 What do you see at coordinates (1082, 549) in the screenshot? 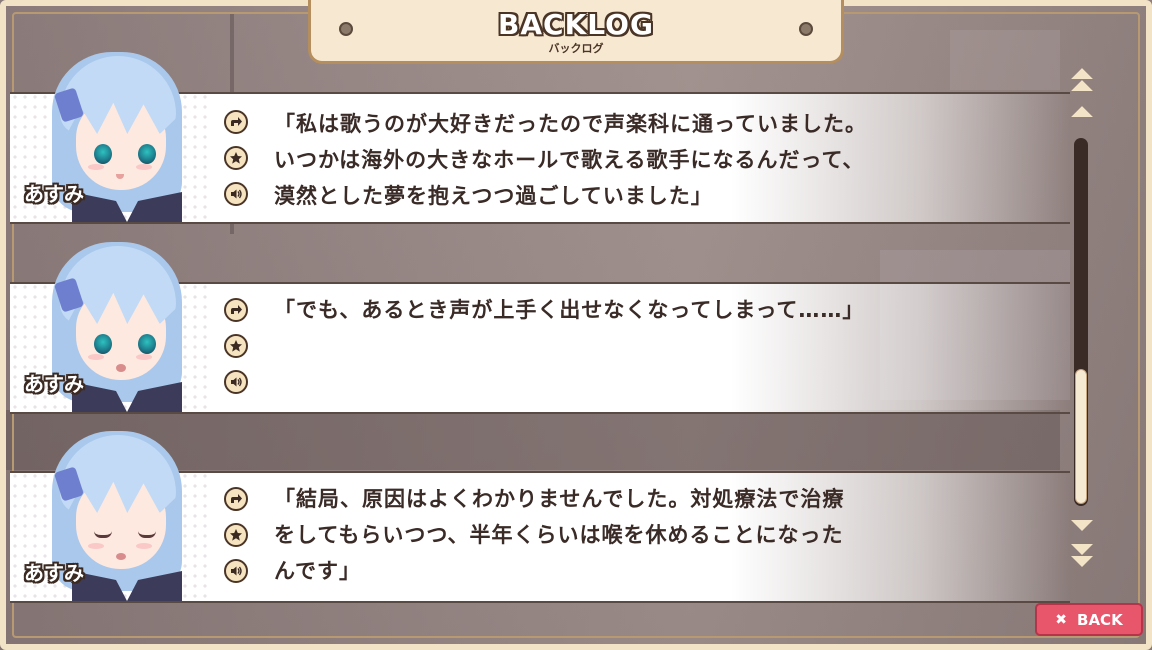
I see `double-chevron-down-icon` at bounding box center [1082, 549].